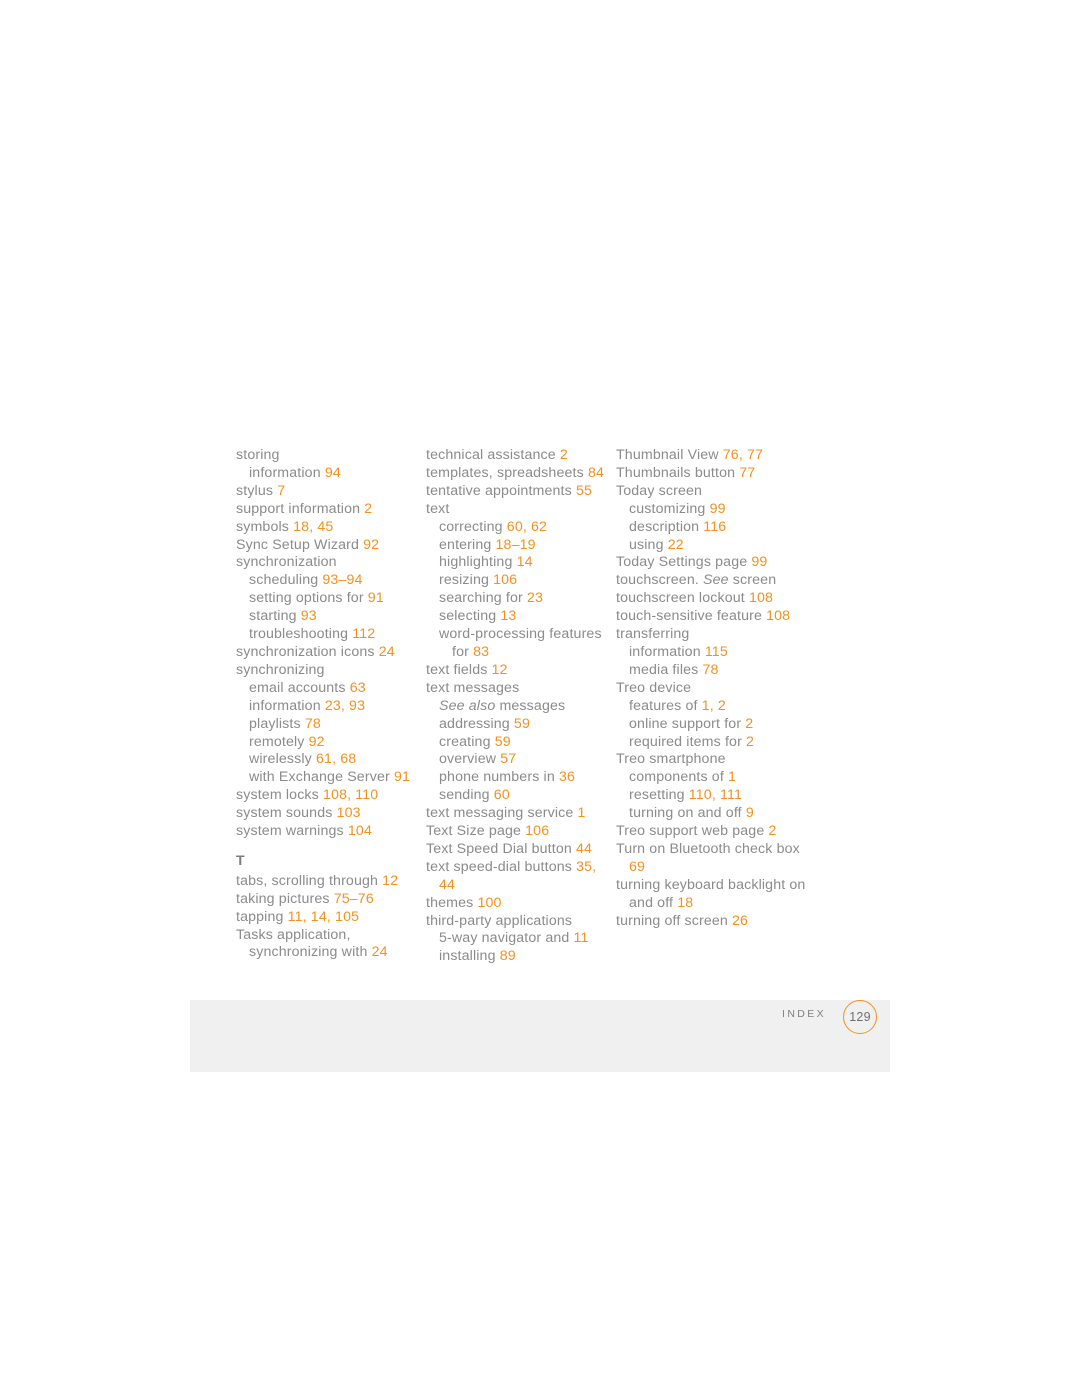  I want to click on index-entry: Thumbnail View 76, 77, so click(711, 456).